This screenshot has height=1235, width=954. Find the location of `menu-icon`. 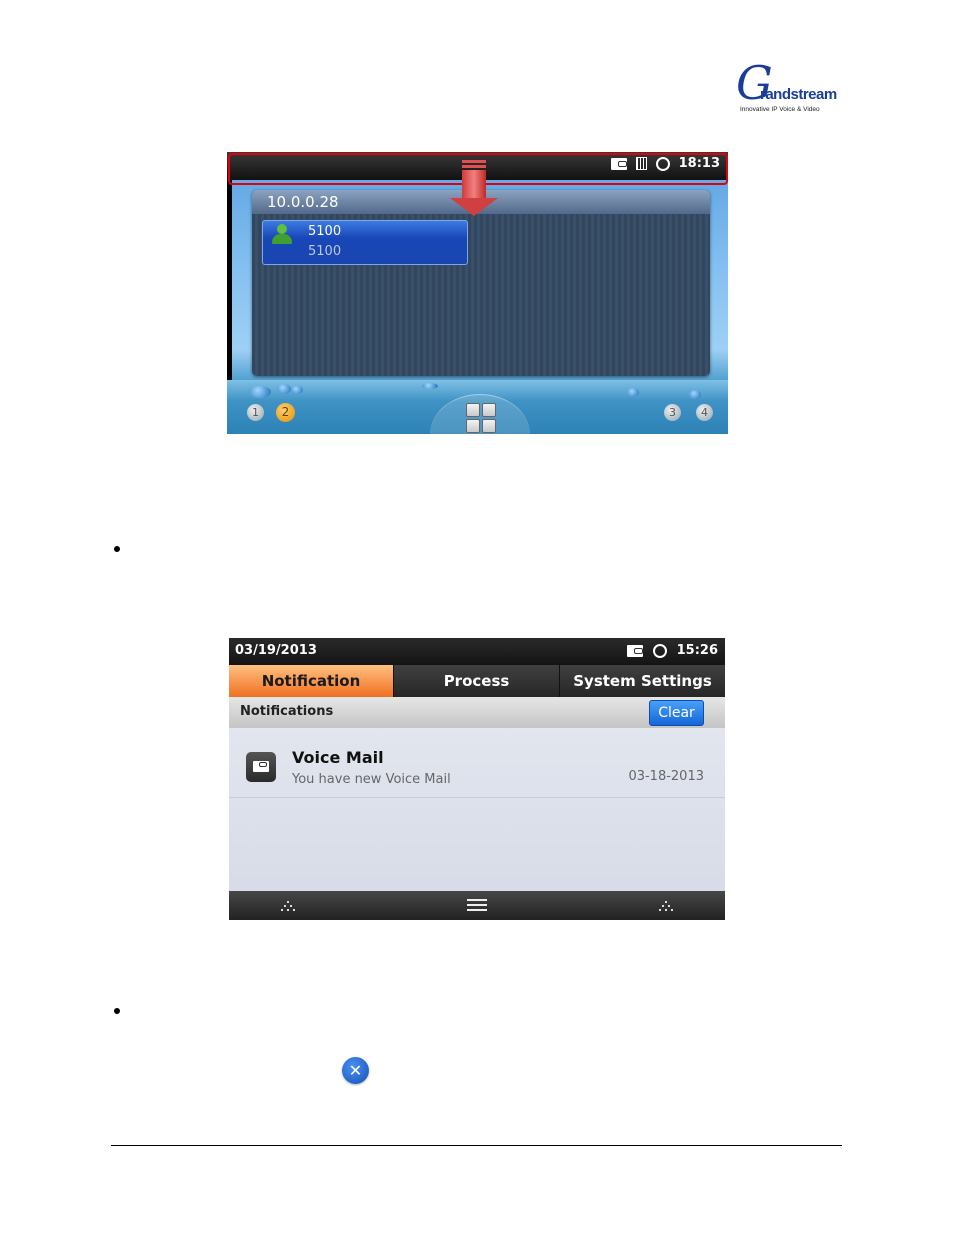

menu-icon is located at coordinates (477, 906).